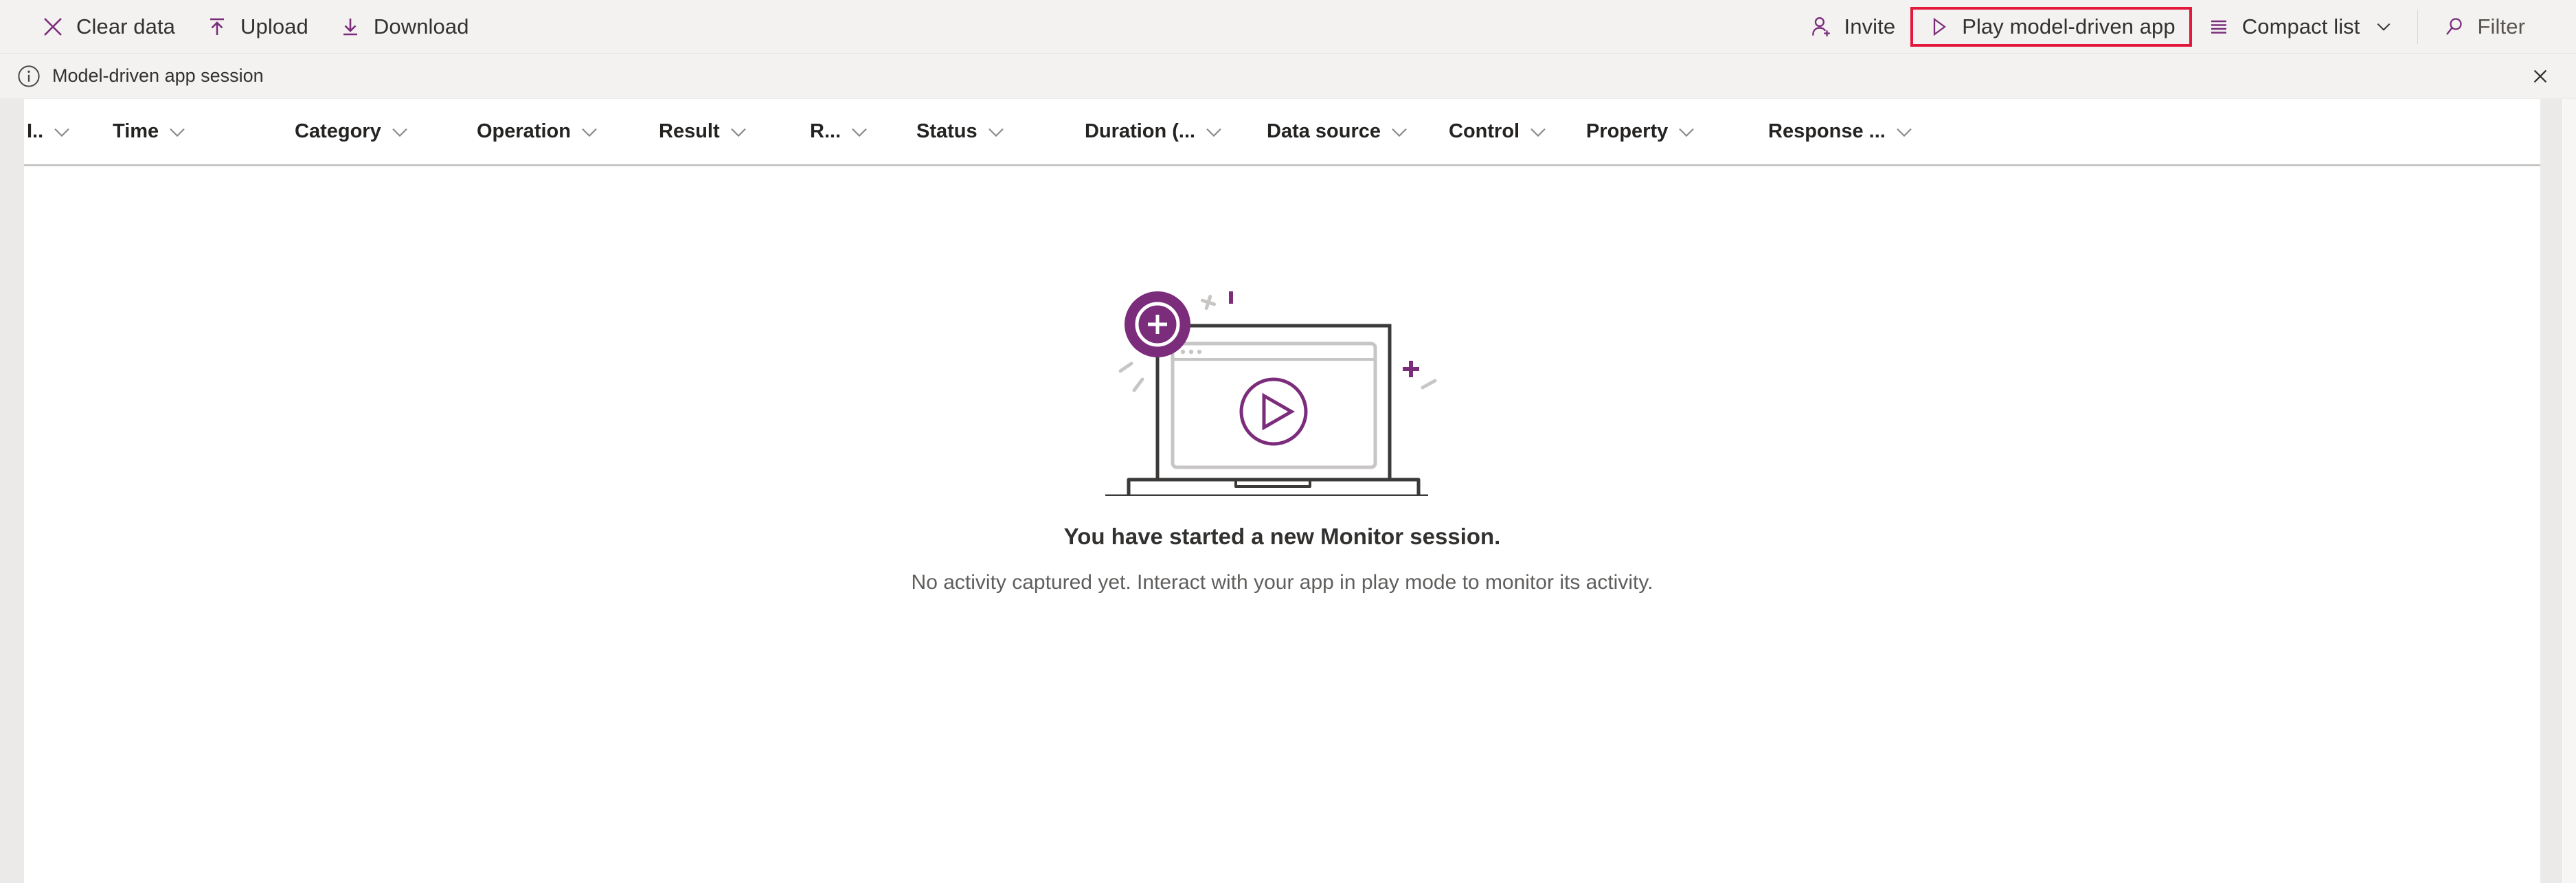 Image resolution: width=2576 pixels, height=883 pixels. Describe the element at coordinates (1282, 382) in the screenshot. I see `laptop-play-new-session-illustration` at that location.